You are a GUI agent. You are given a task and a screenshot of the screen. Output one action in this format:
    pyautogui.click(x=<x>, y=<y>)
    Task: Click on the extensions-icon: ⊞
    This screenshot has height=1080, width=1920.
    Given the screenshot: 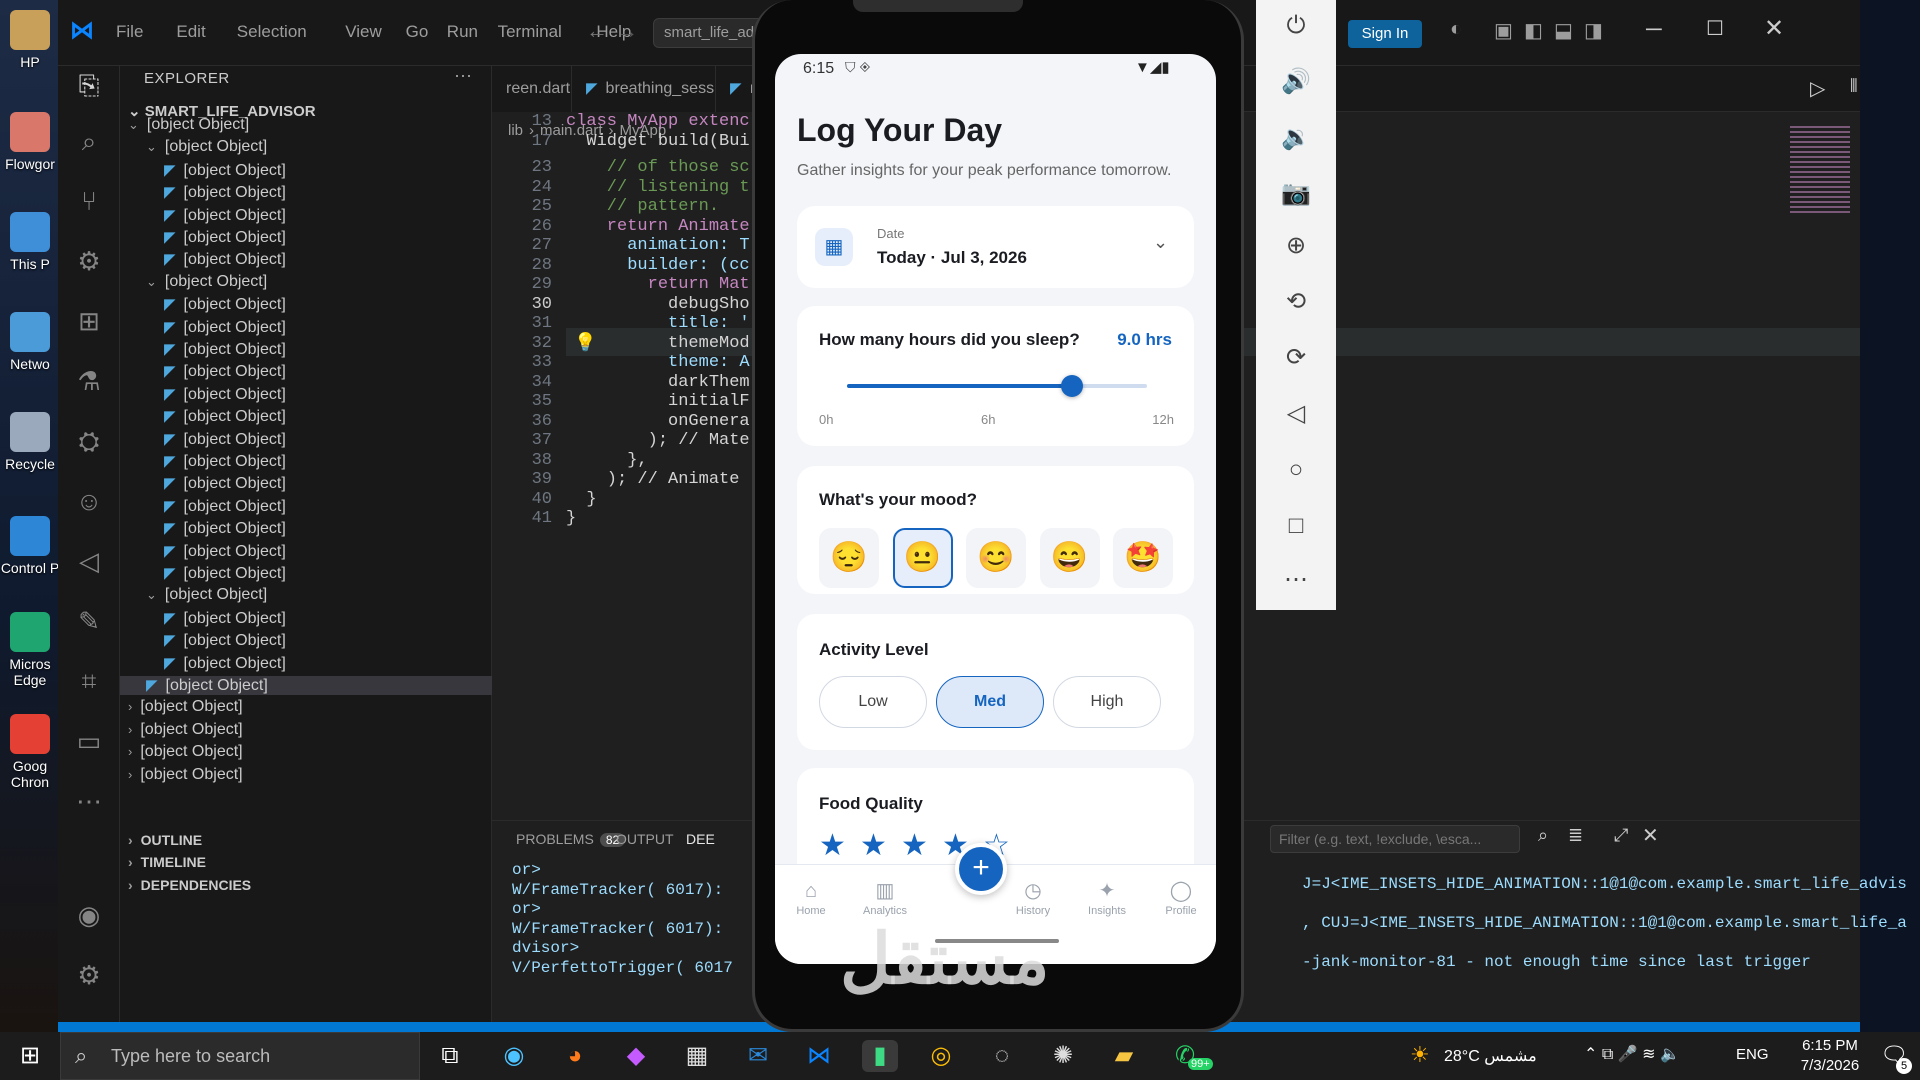 What is the action you would take?
    pyautogui.click(x=89, y=321)
    